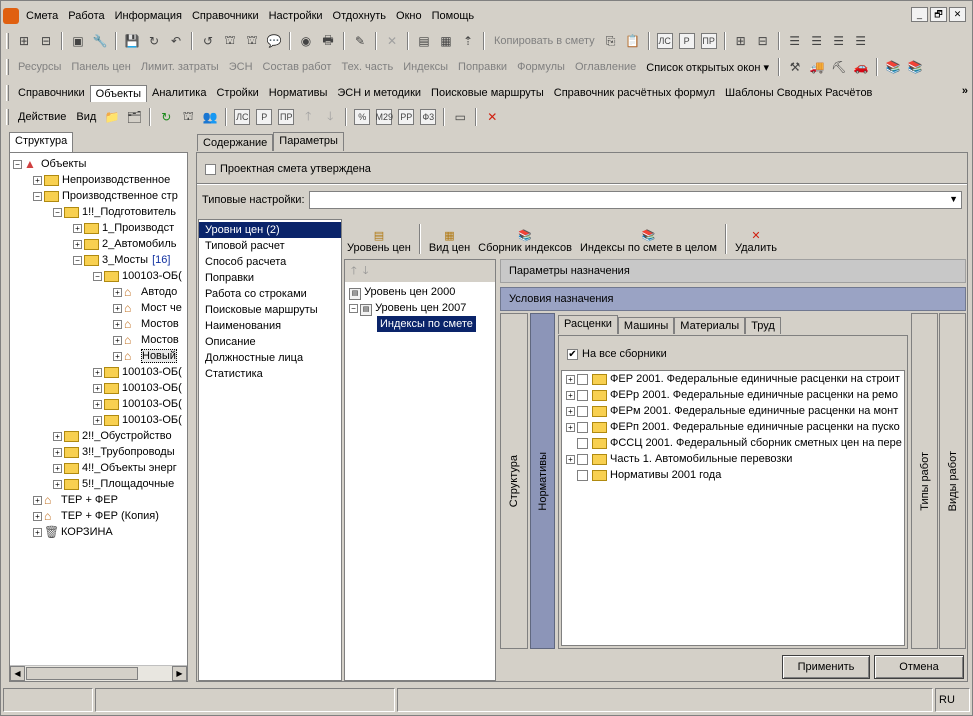 Image resolution: width=973 pixels, height=716 pixels. I want to click on price-level-button: ▤ Уровень цен, so click(379, 241).